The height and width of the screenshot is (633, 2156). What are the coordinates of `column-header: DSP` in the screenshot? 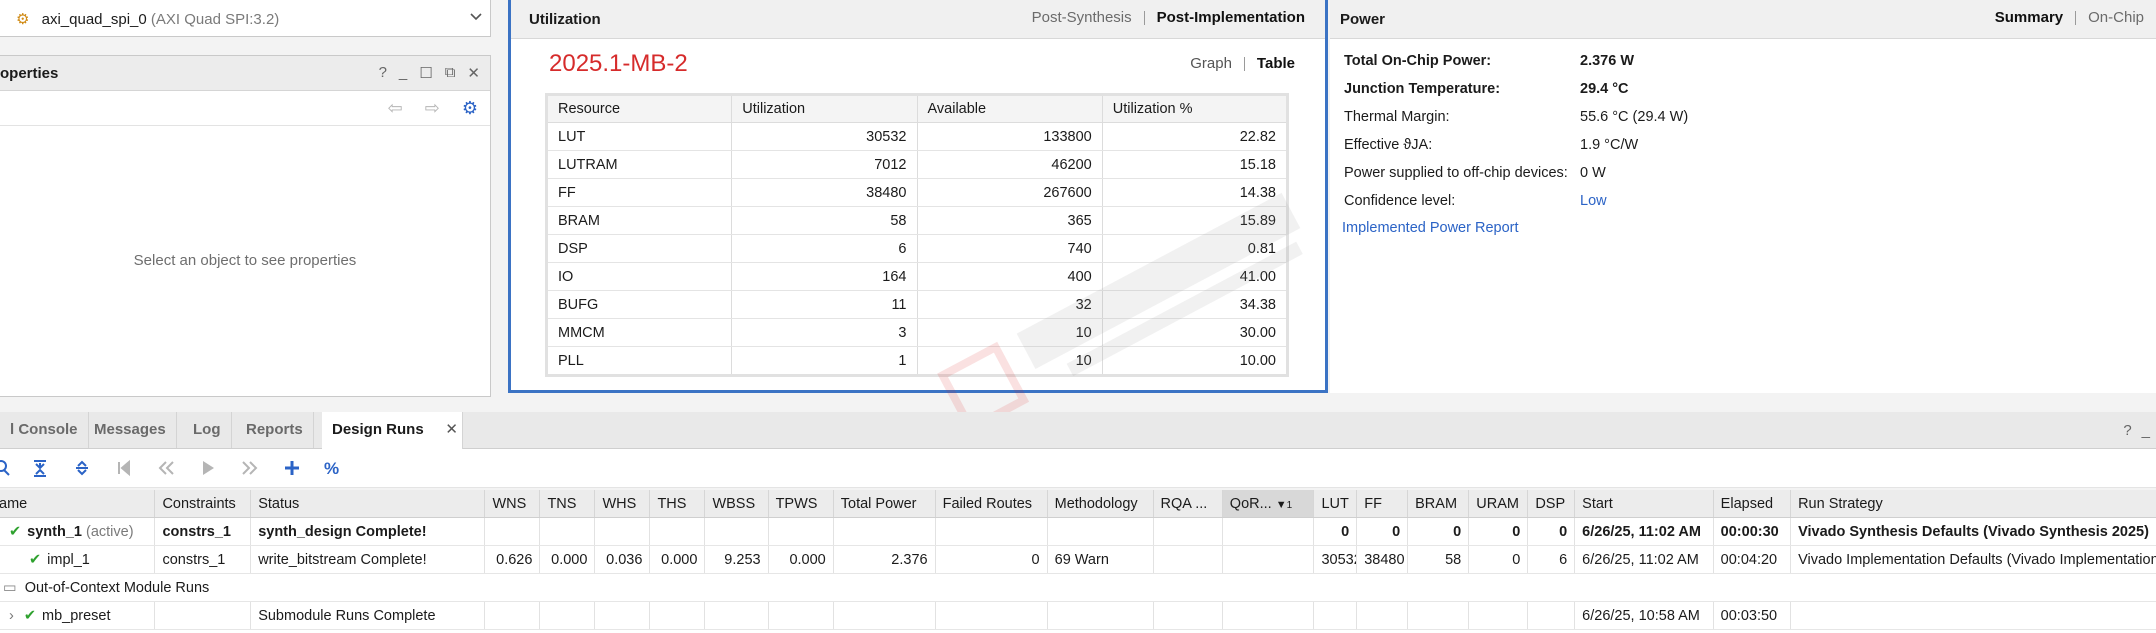 It's located at (1551, 504).